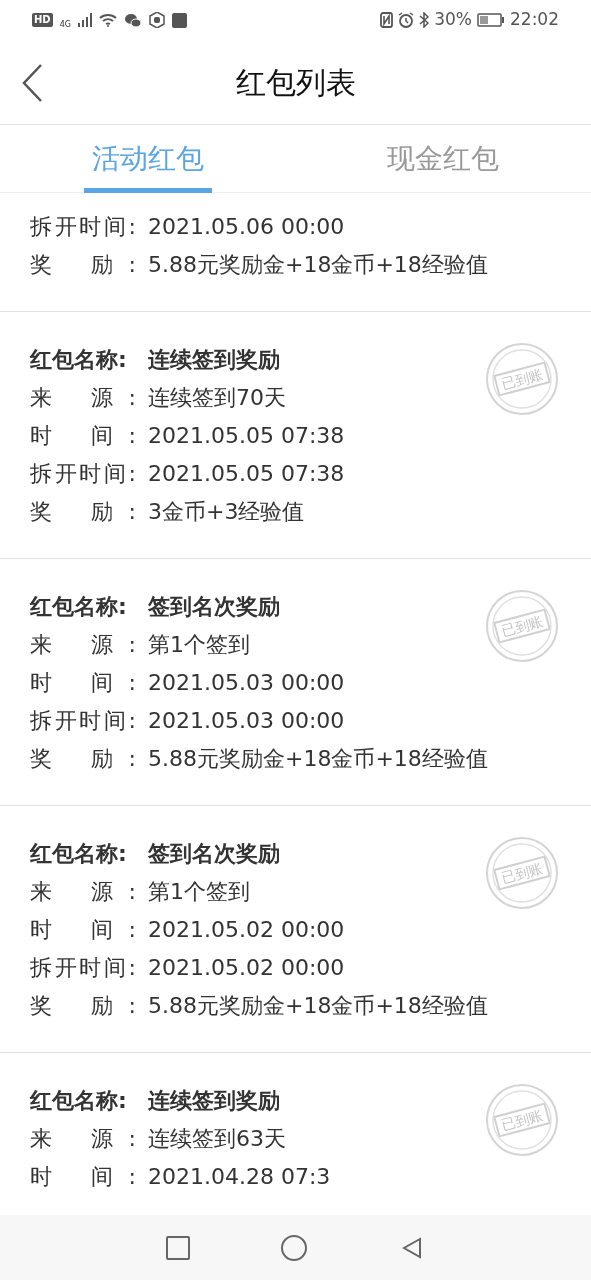 The height and width of the screenshot is (1280, 591). What do you see at coordinates (246, 226) in the screenshot?
I see `field-value: 2021.05.06 00:00` at bounding box center [246, 226].